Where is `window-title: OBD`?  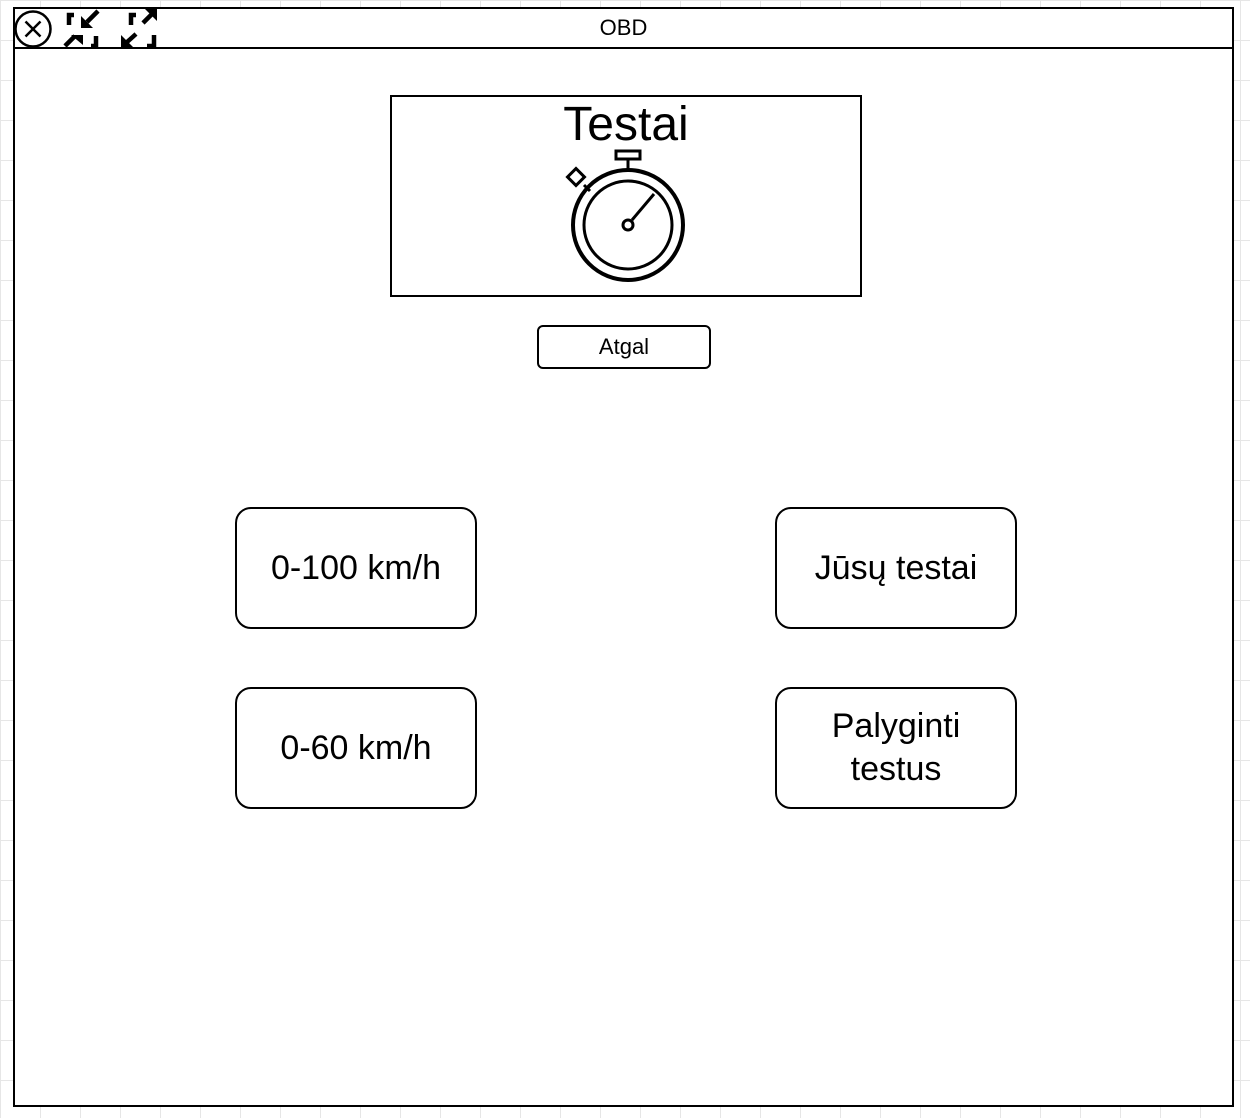
window-title: OBD is located at coordinates (623, 27).